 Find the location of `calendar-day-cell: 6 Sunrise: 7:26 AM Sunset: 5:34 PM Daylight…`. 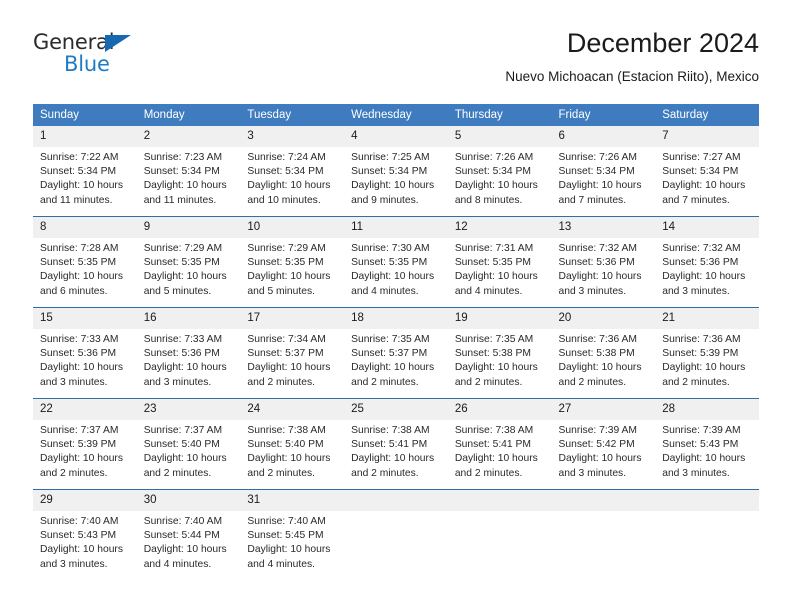

calendar-day-cell: 6 Sunrise: 7:26 AM Sunset: 5:34 PM Daylight… is located at coordinates (603, 171).